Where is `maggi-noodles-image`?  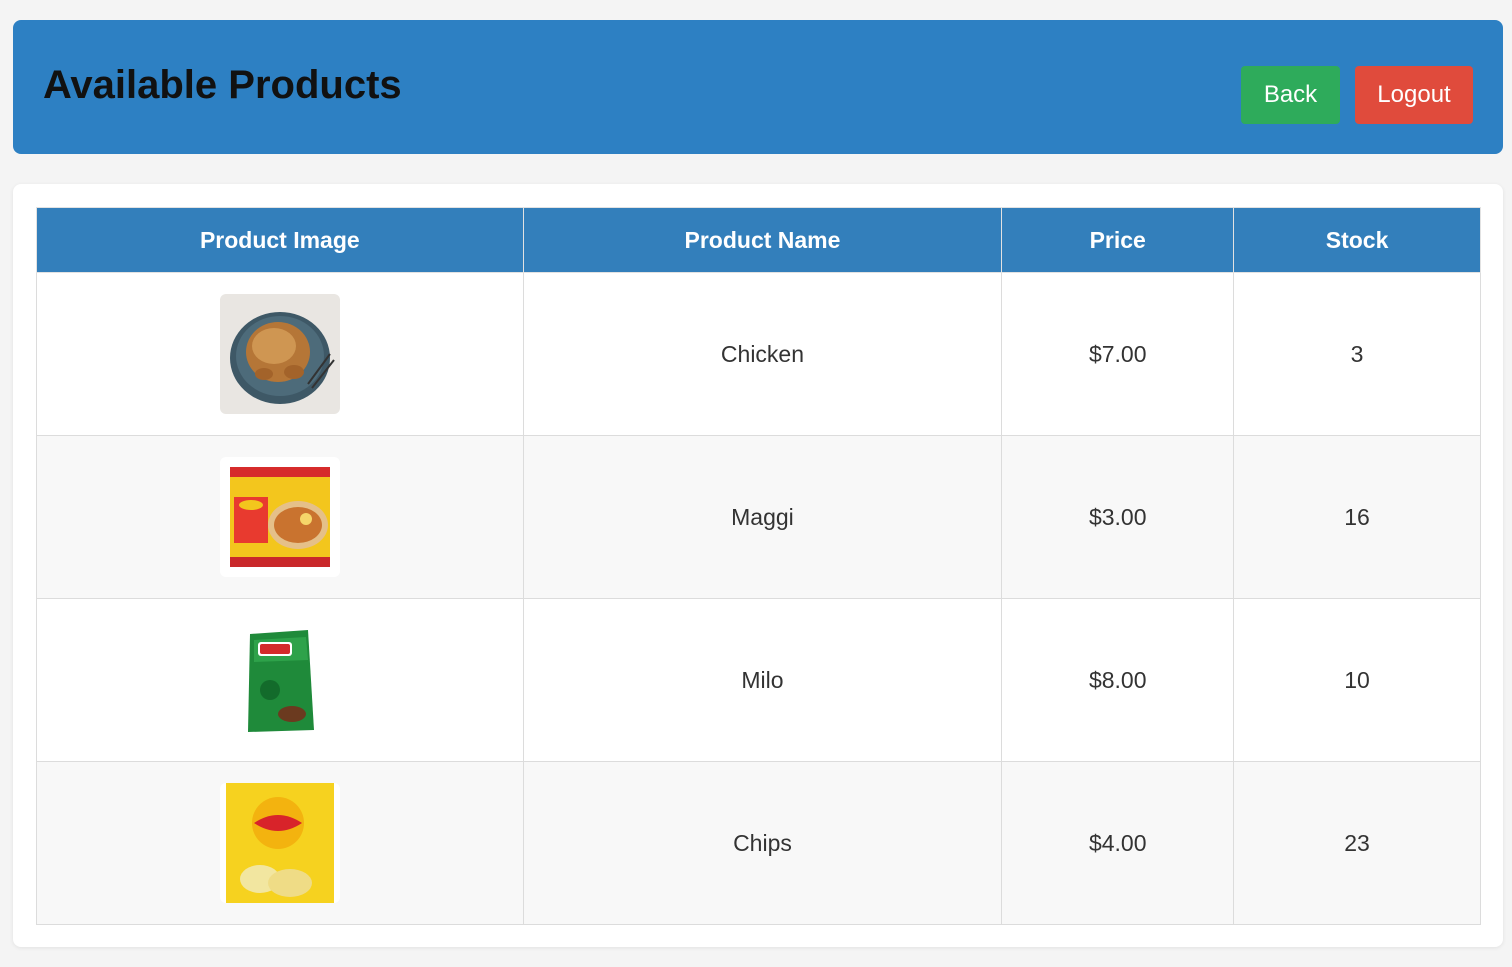 maggi-noodles-image is located at coordinates (279, 517).